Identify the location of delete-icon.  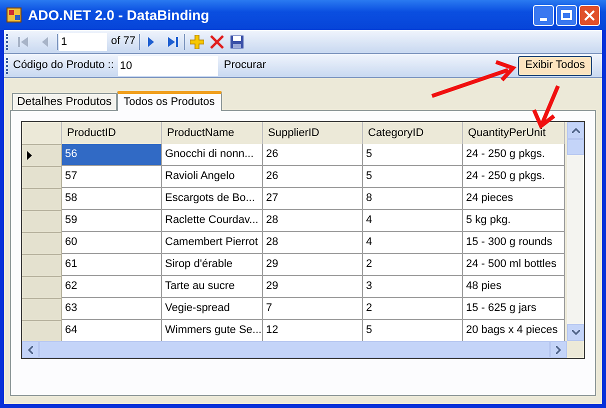
(217, 41).